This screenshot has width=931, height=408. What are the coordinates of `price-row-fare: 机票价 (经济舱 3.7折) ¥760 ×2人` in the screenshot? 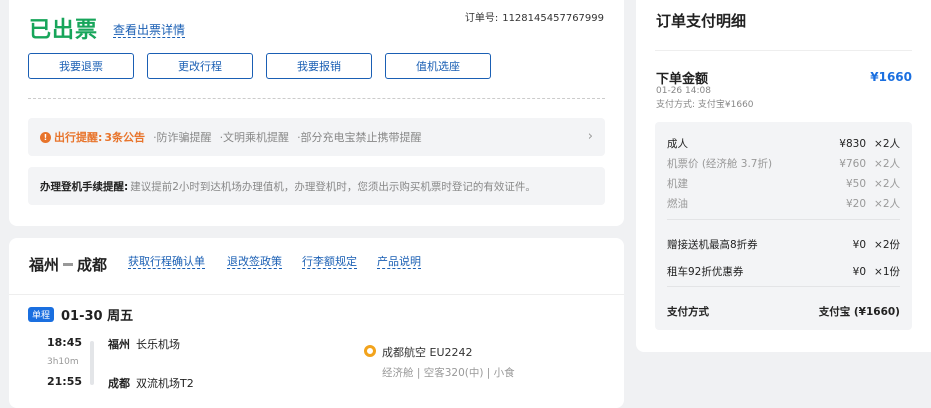 It's located at (783, 163).